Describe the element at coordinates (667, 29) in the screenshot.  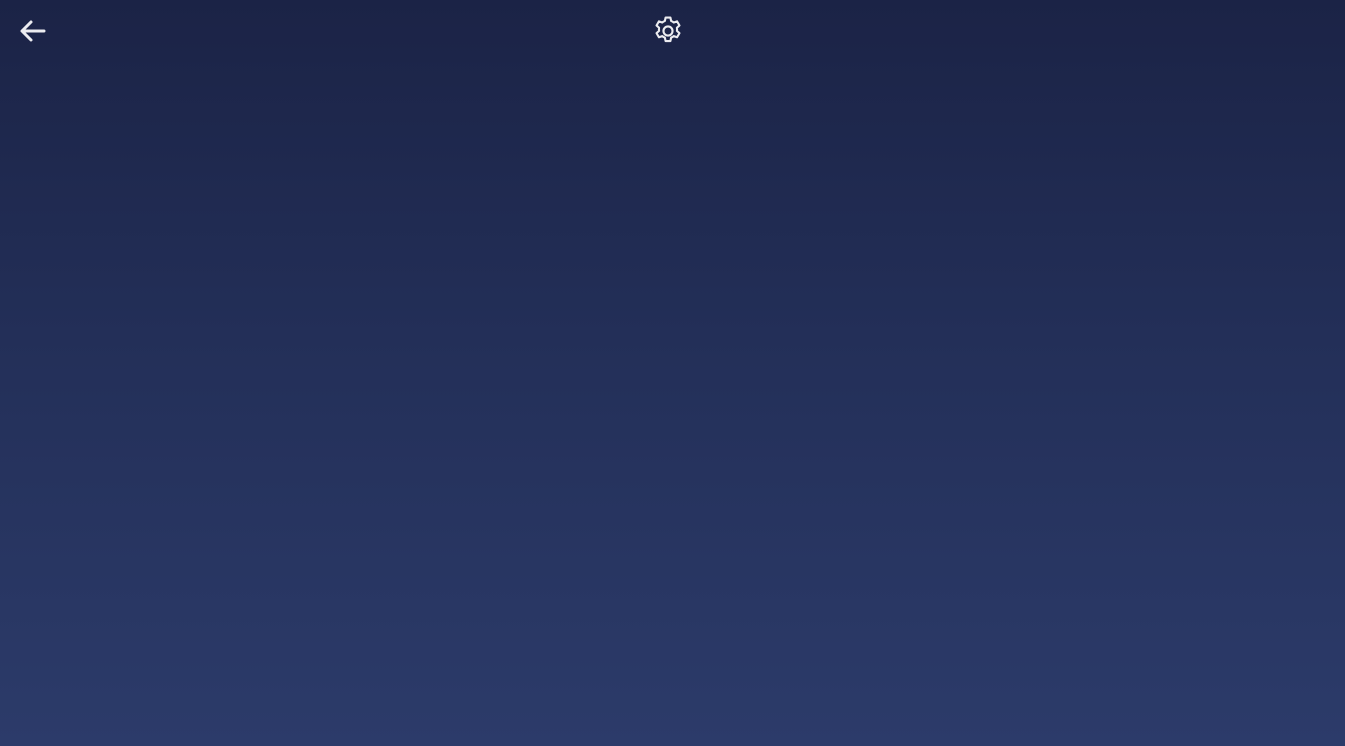
I see `gear-icon` at that location.